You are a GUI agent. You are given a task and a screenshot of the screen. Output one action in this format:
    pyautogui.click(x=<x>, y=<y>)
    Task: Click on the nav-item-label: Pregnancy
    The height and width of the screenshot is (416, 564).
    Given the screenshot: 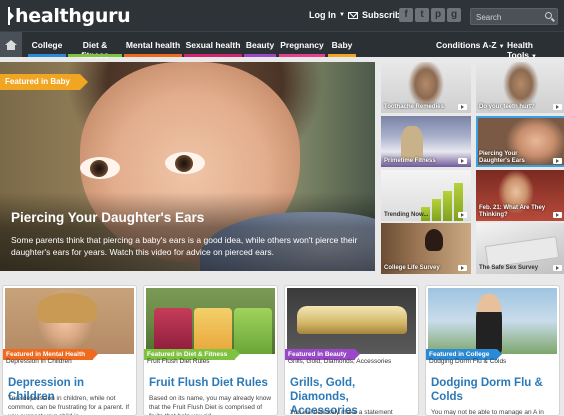 What is the action you would take?
    pyautogui.click(x=302, y=45)
    